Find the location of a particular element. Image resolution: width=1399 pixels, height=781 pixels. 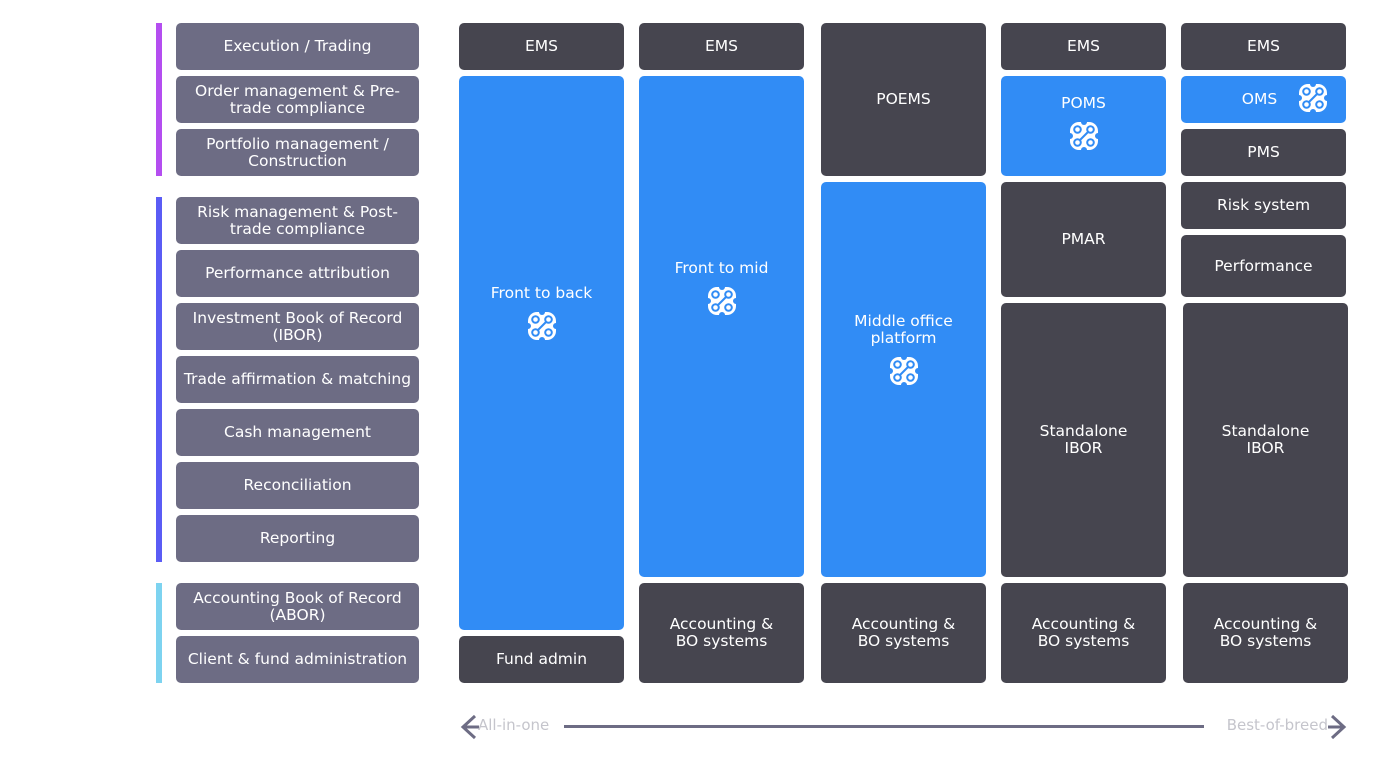

function-label: Client & fund administration is located at coordinates (297, 659).